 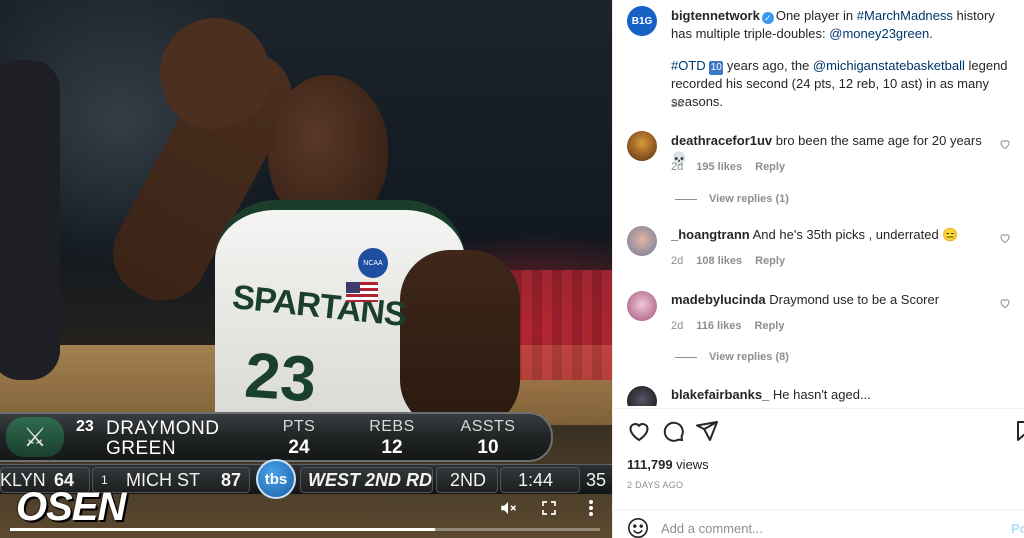 I want to click on stat-rebounds: REBS 12, so click(x=392, y=438).